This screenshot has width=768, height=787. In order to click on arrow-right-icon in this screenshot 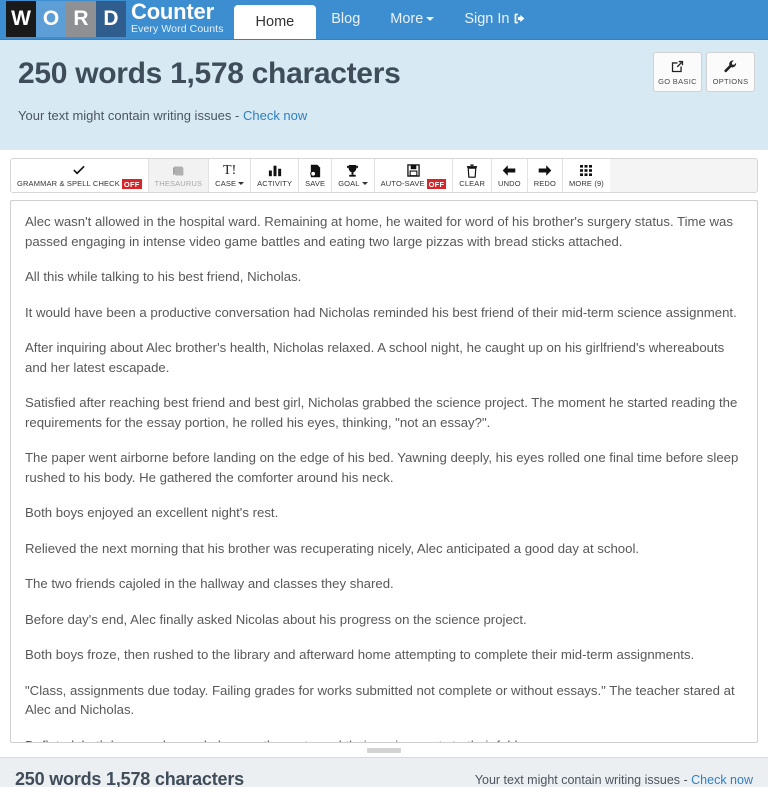, I will do `click(545, 170)`.